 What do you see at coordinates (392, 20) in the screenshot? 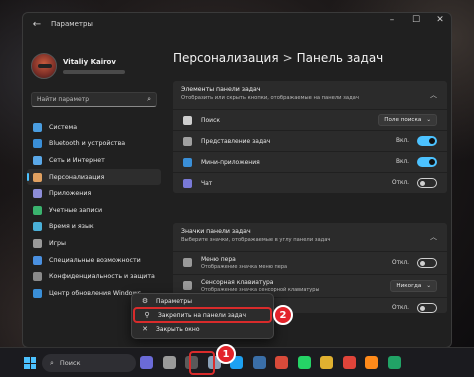
I see `minimize-button: –` at bounding box center [392, 20].